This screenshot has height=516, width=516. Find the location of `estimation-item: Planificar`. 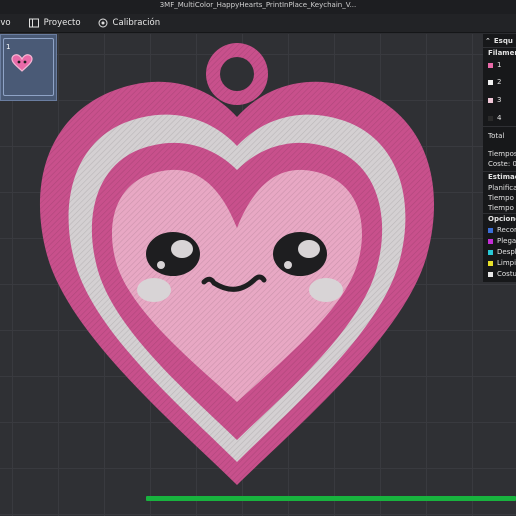

estimation-item: Planificar is located at coordinates (502, 188).